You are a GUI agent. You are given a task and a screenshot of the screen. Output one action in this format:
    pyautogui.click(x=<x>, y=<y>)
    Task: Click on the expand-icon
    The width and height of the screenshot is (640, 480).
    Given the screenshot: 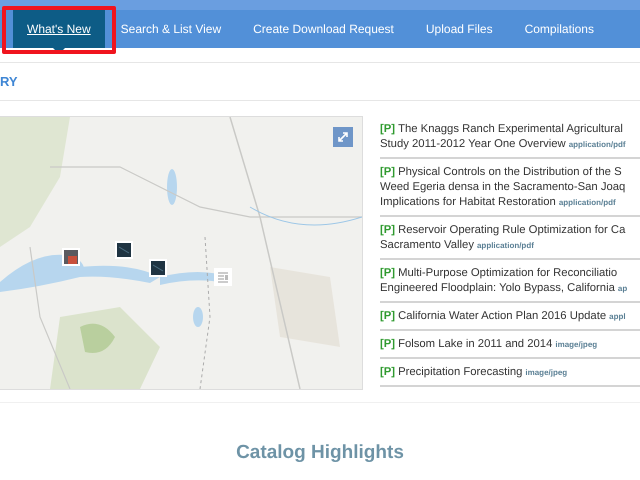 What is the action you would take?
    pyautogui.click(x=343, y=137)
    